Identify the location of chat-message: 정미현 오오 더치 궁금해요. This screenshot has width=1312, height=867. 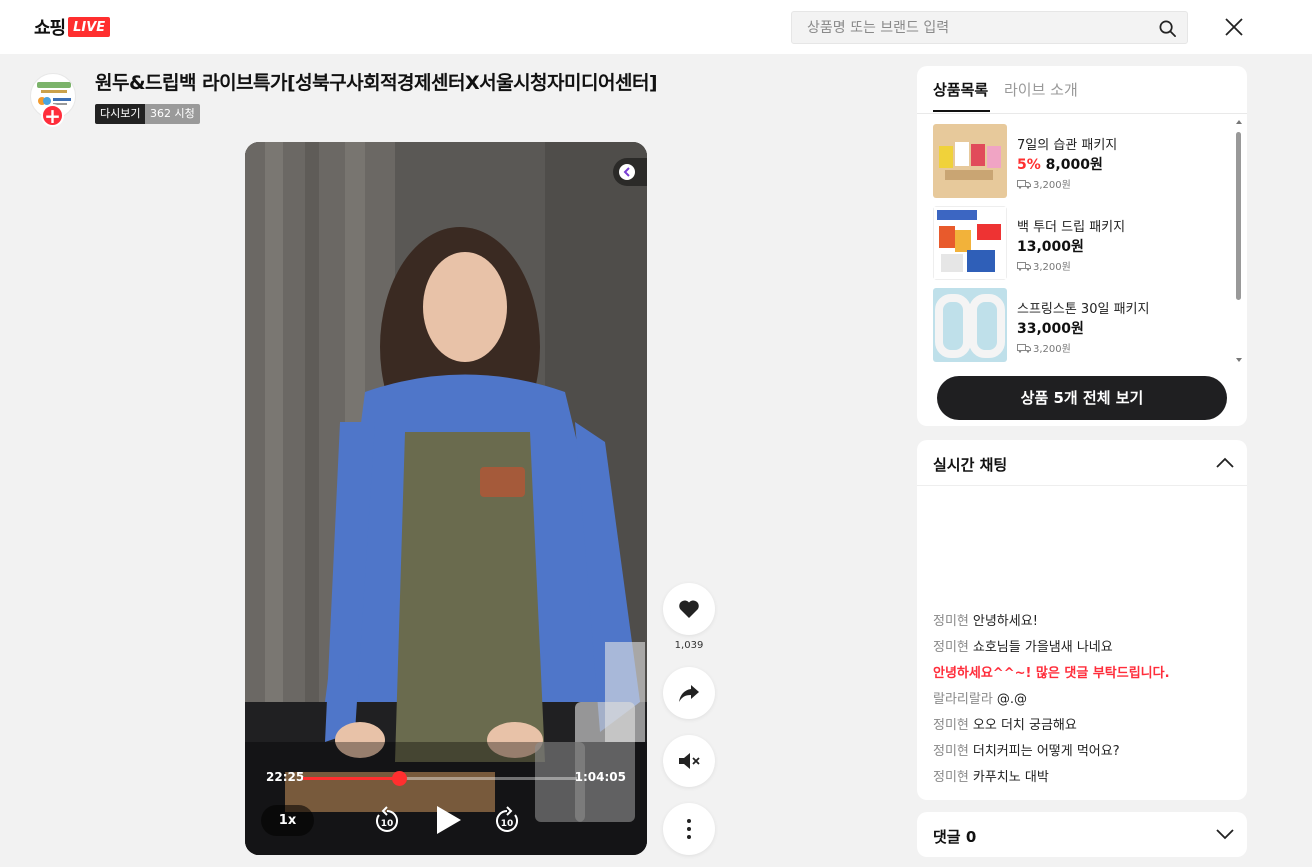
(1083, 727).